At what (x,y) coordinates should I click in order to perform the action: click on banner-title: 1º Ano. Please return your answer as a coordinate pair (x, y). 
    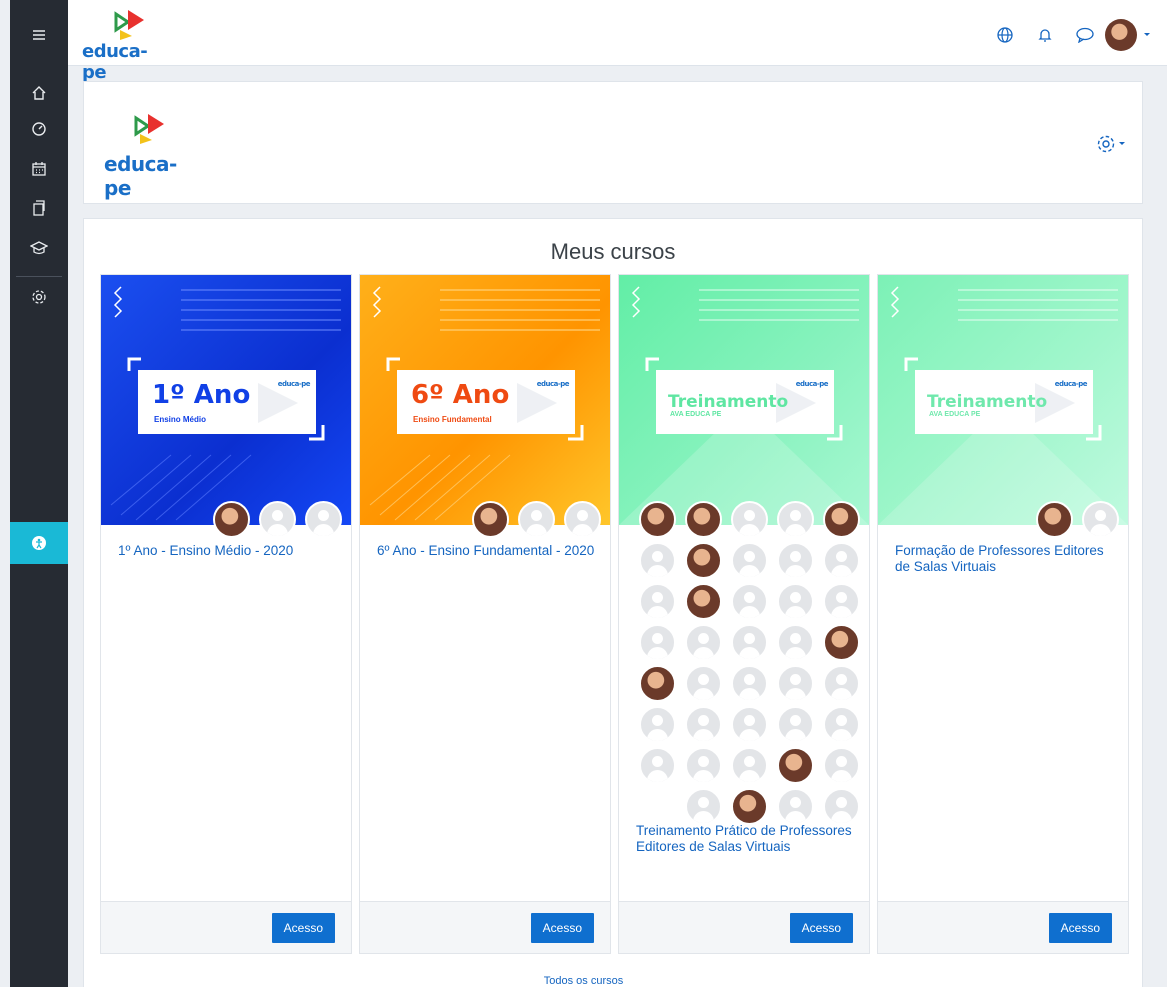
    Looking at the image, I should click on (201, 395).